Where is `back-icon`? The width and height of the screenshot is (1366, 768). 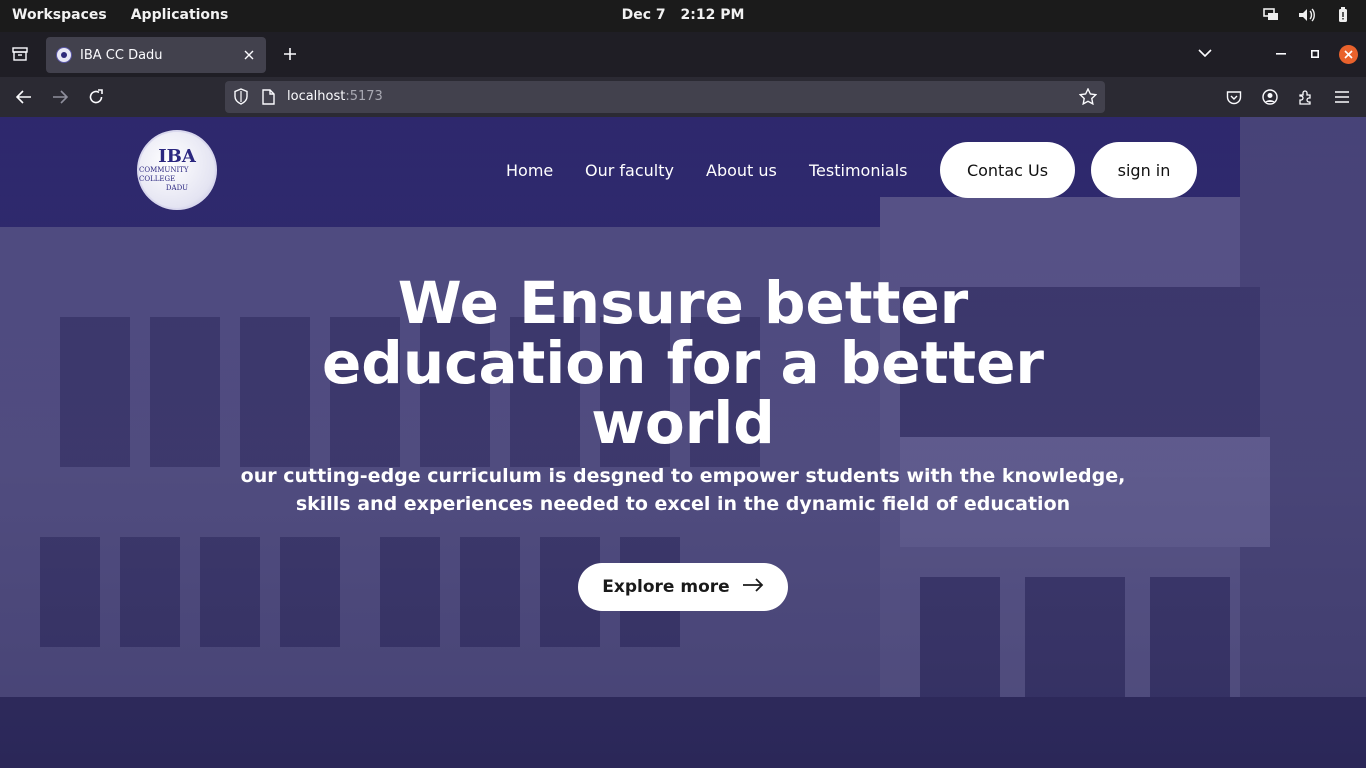
back-icon is located at coordinates (24, 97).